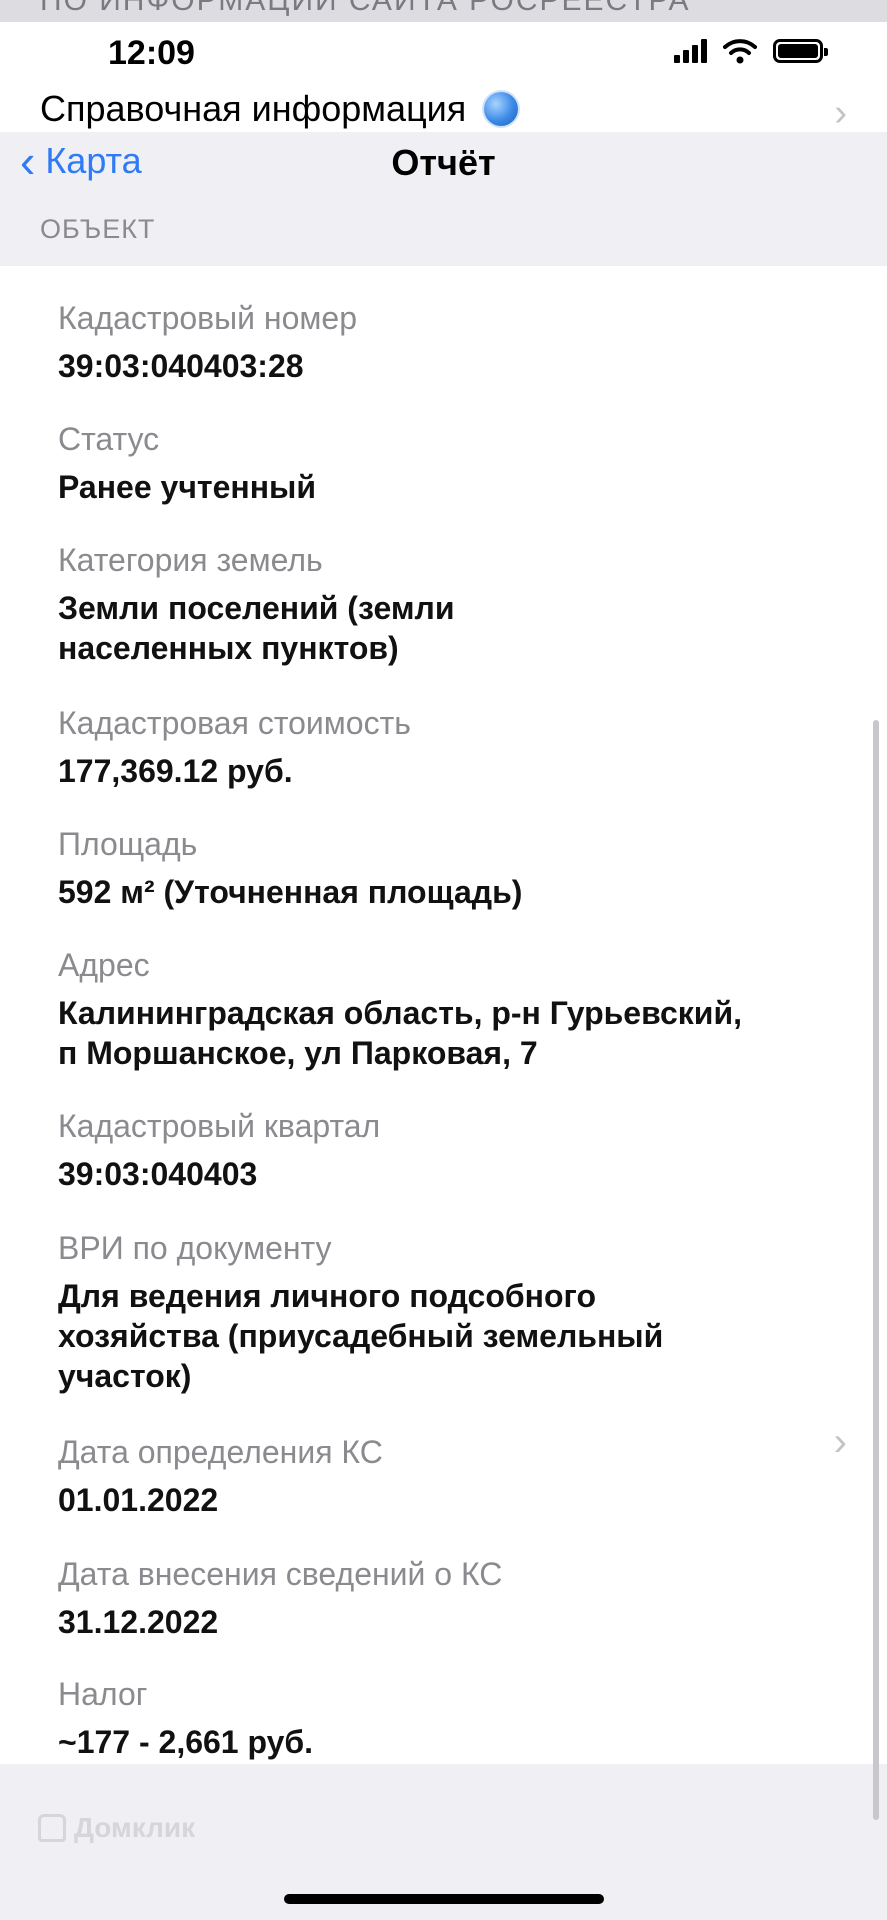  Describe the element at coordinates (186, 1742) in the screenshot. I see `field-value: ~177 - 2,661 руб.` at that location.